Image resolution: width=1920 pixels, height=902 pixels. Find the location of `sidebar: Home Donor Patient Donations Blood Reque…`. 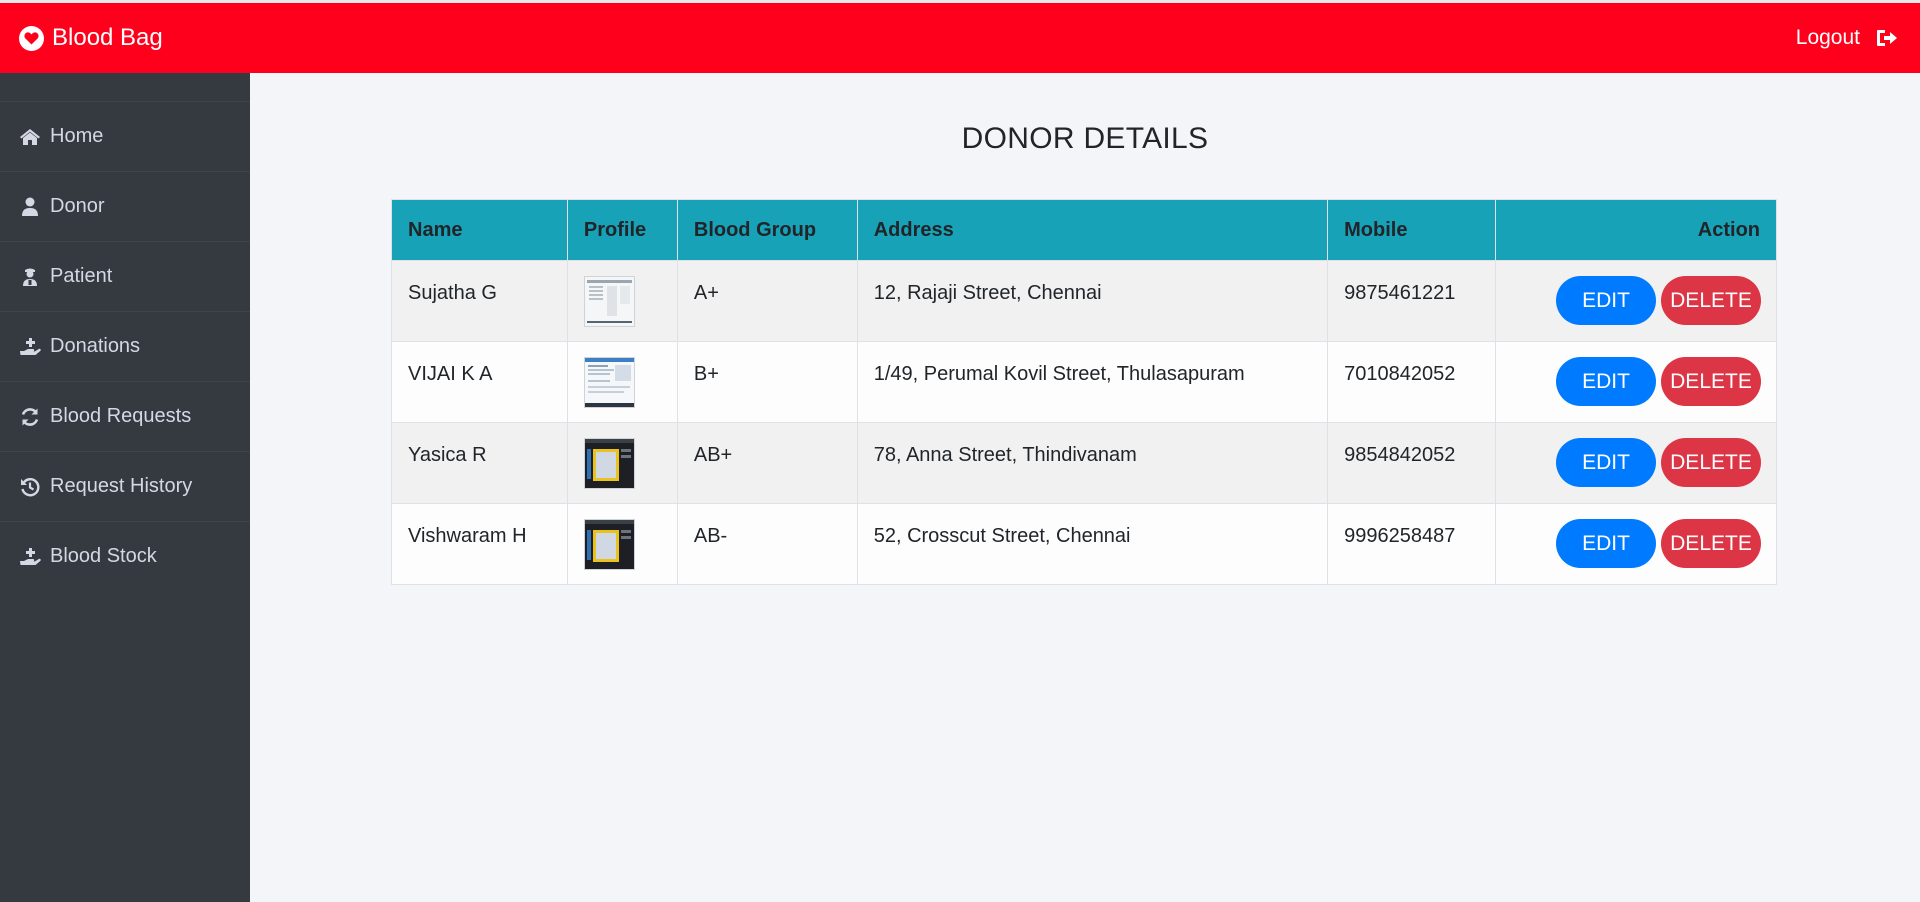

sidebar: Home Donor Patient Donations Blood Reque… is located at coordinates (125, 487).